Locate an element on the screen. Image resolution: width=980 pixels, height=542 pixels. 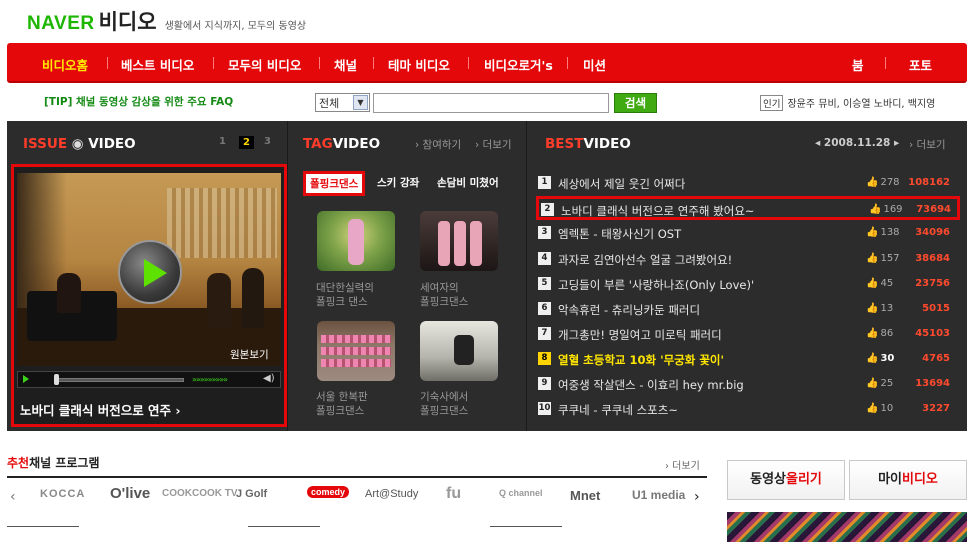
my-video-button: 마이비디오 is located at coordinates (908, 480).